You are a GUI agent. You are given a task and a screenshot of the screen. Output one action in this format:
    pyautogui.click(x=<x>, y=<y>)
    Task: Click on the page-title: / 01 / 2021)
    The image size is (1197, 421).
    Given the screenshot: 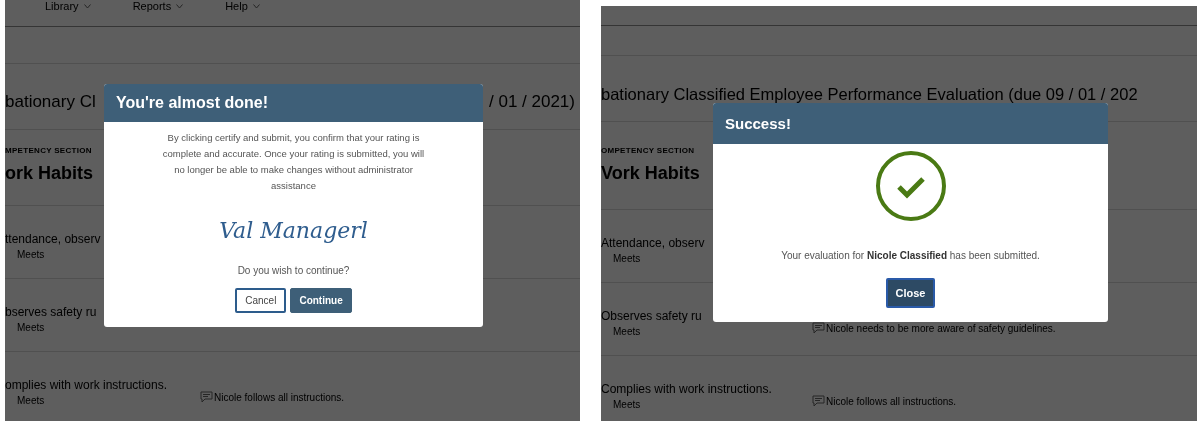 What is the action you would take?
    pyautogui.click(x=532, y=102)
    